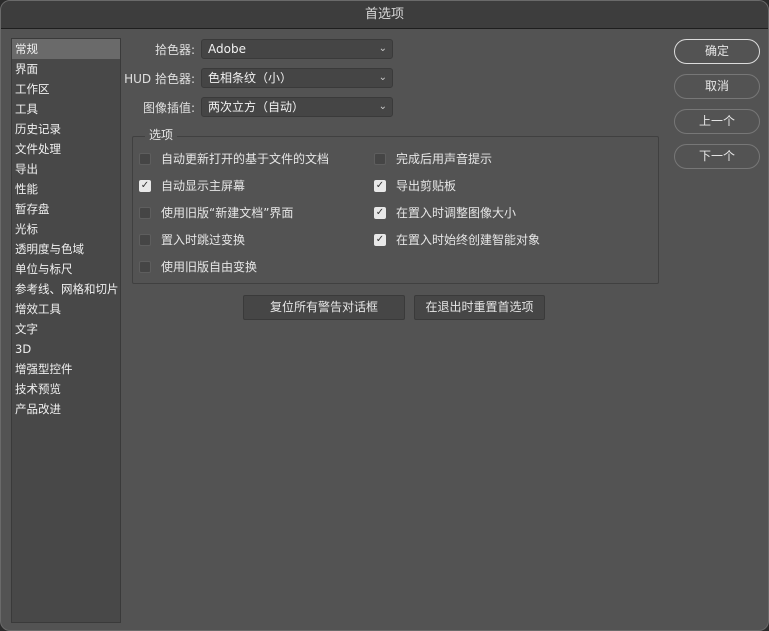 Image resolution: width=769 pixels, height=631 pixels. I want to click on sidebar-item: 单位与标尺, so click(66, 269).